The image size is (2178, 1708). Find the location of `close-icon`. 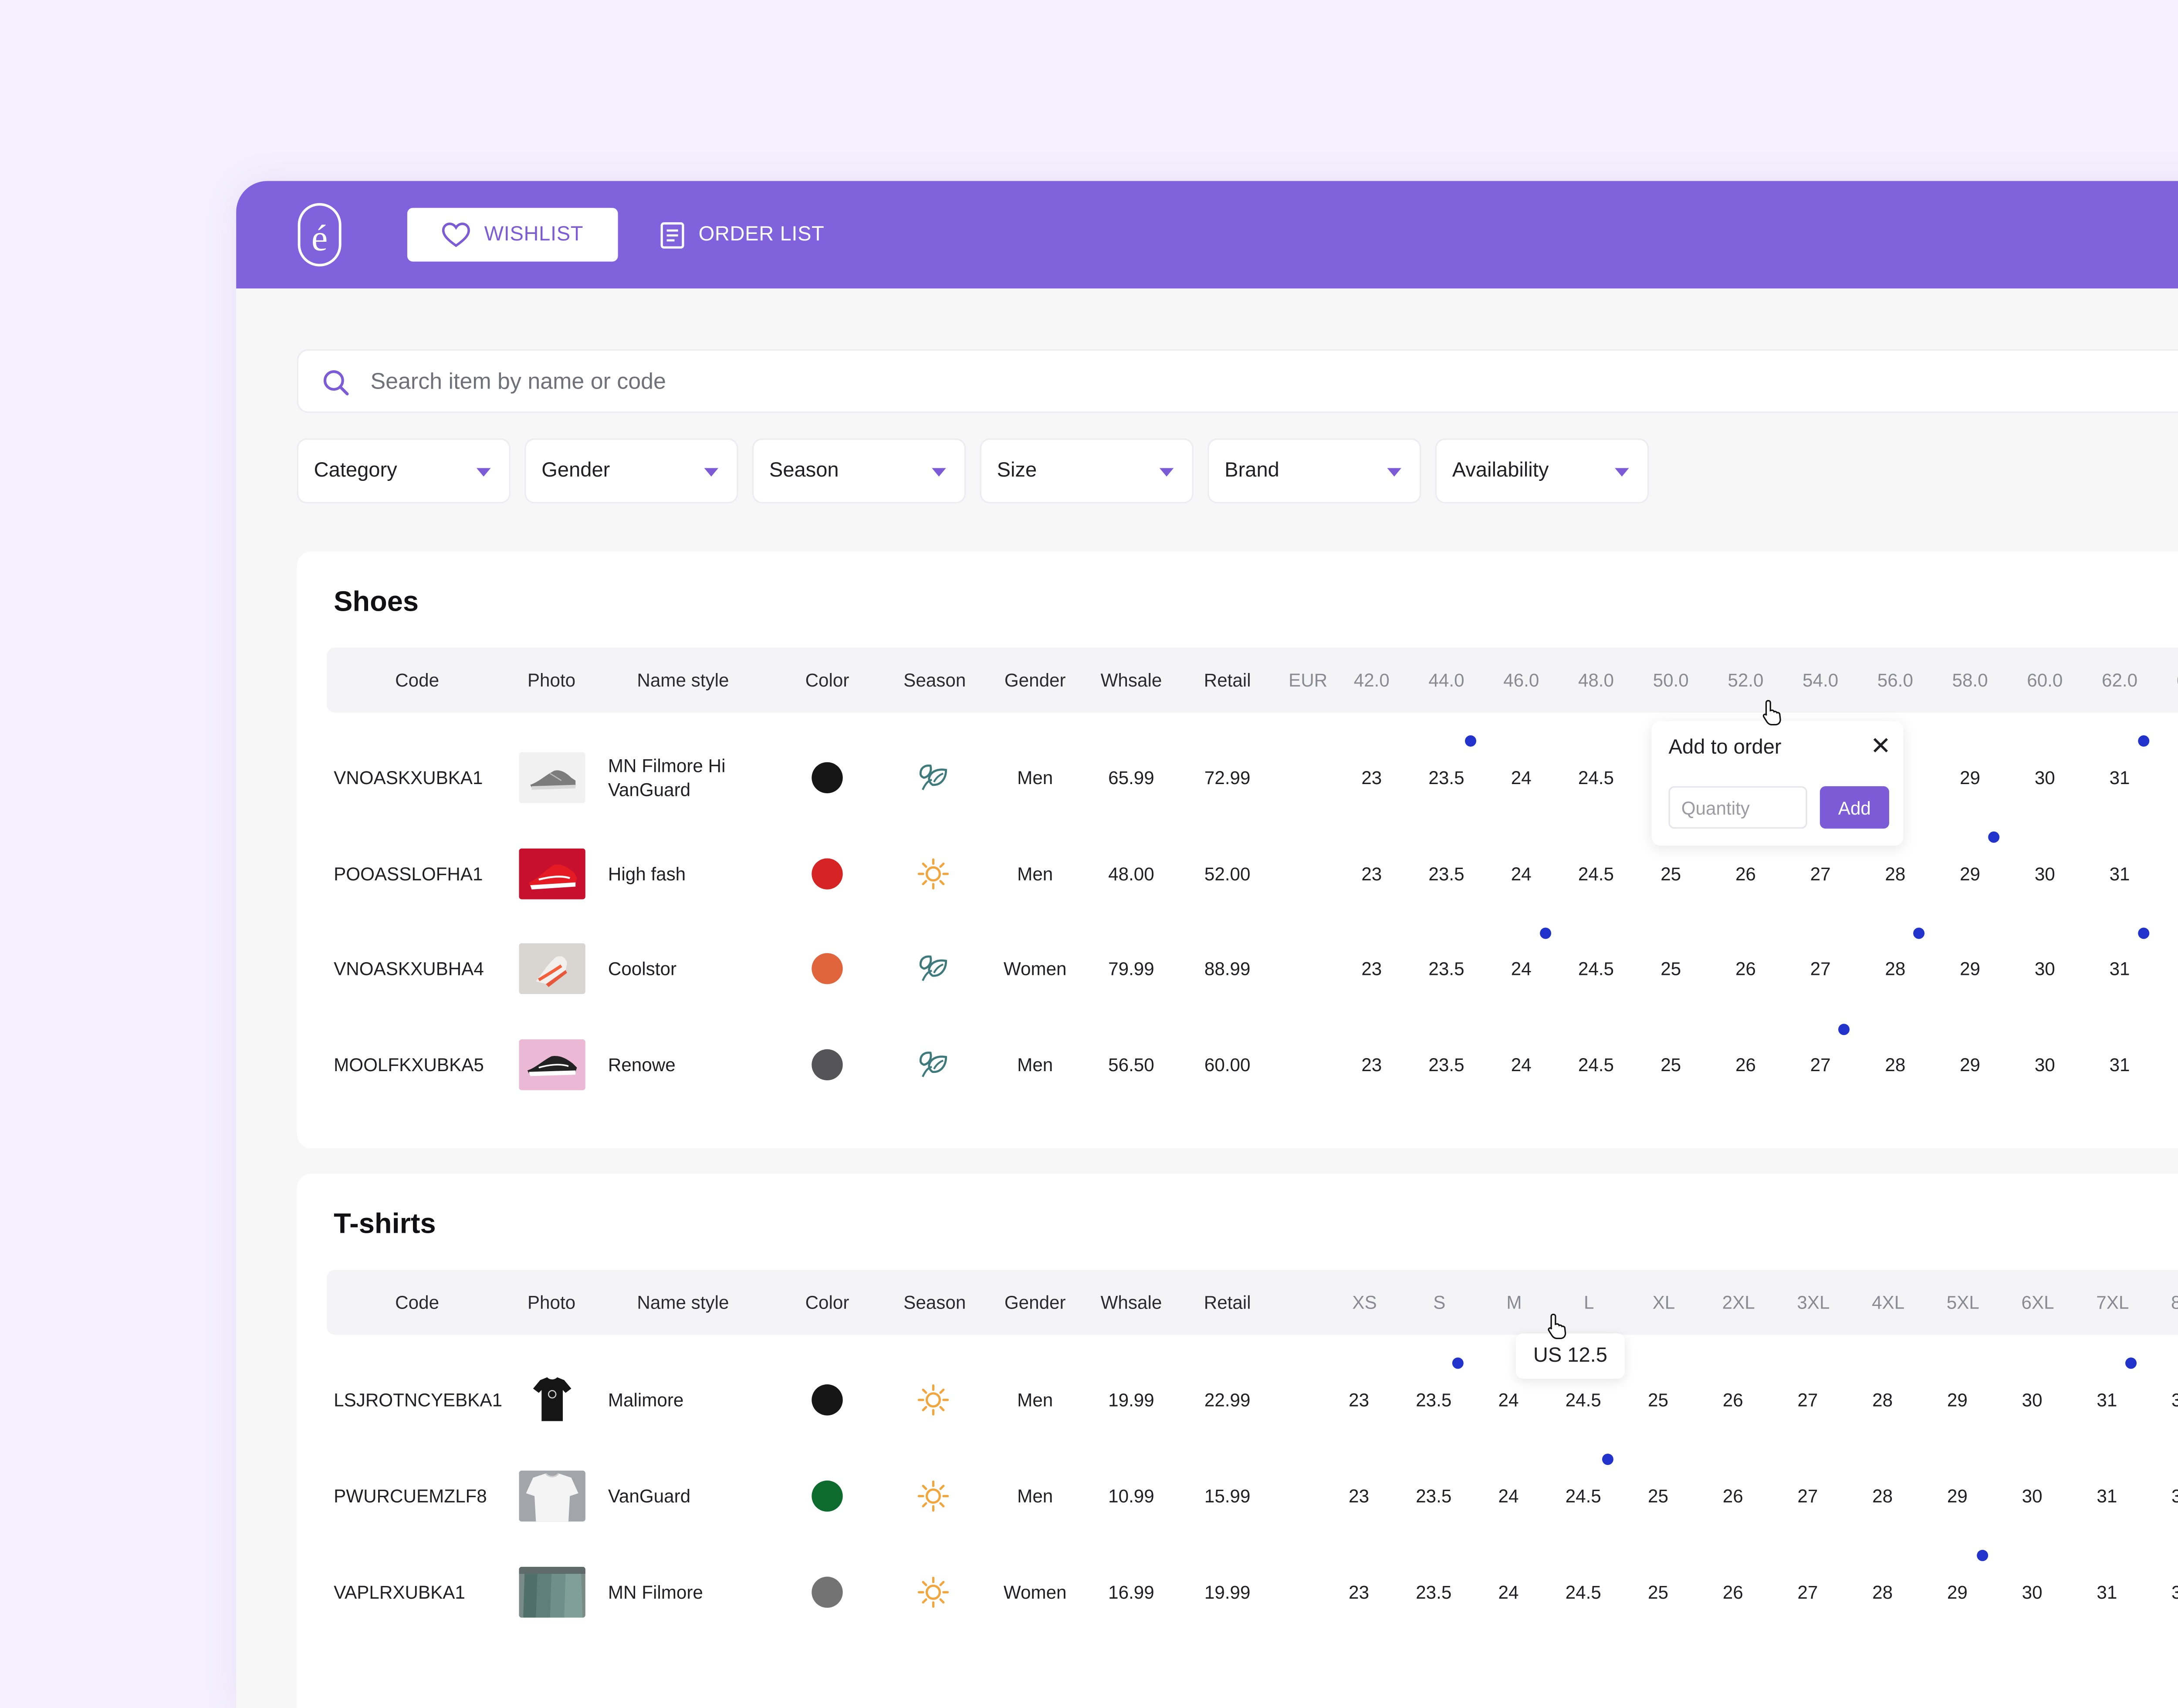

close-icon is located at coordinates (1880, 745).